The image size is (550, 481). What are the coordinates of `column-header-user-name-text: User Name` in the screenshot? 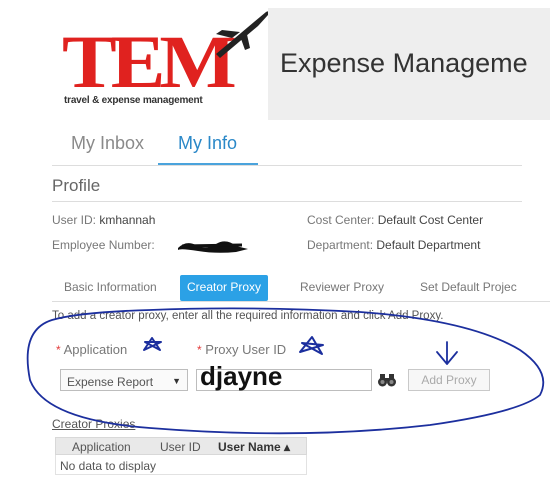 It's located at (249, 447).